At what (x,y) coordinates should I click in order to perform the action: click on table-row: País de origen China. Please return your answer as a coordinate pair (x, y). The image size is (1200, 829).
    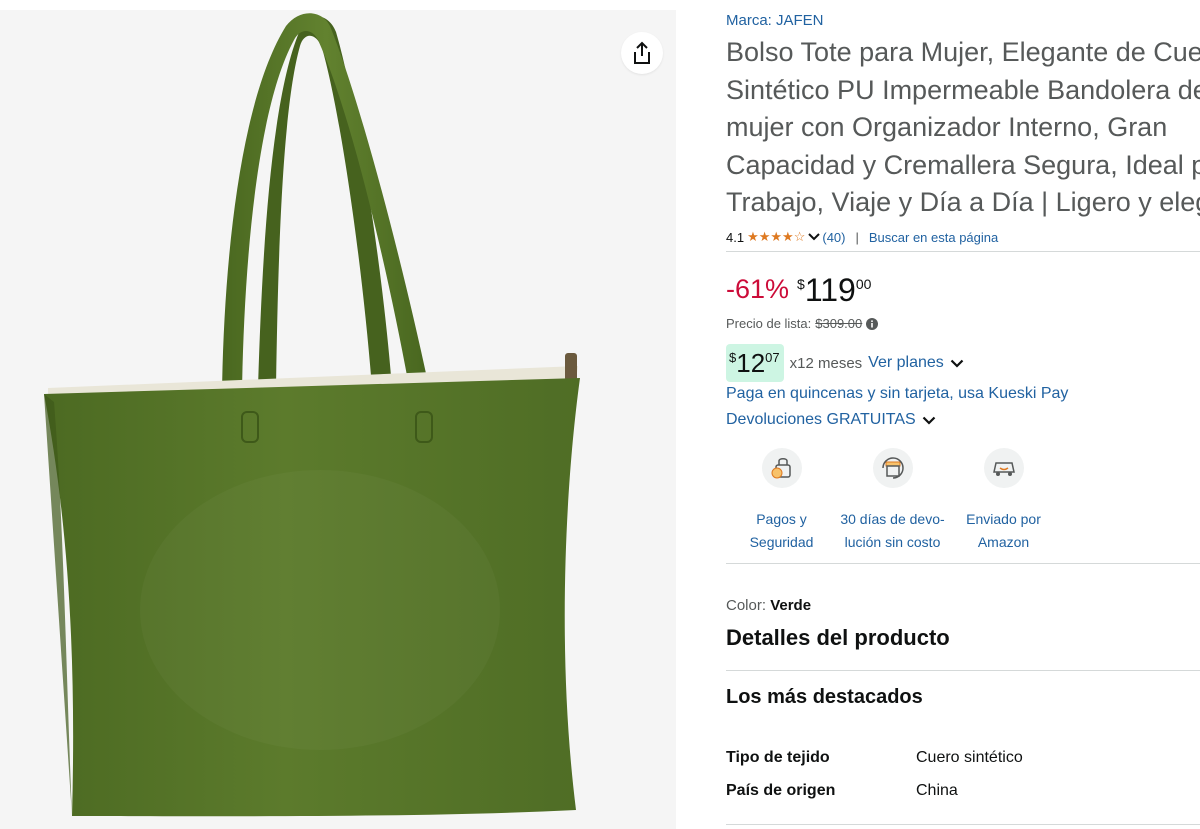
    Looking at the image, I should click on (874, 790).